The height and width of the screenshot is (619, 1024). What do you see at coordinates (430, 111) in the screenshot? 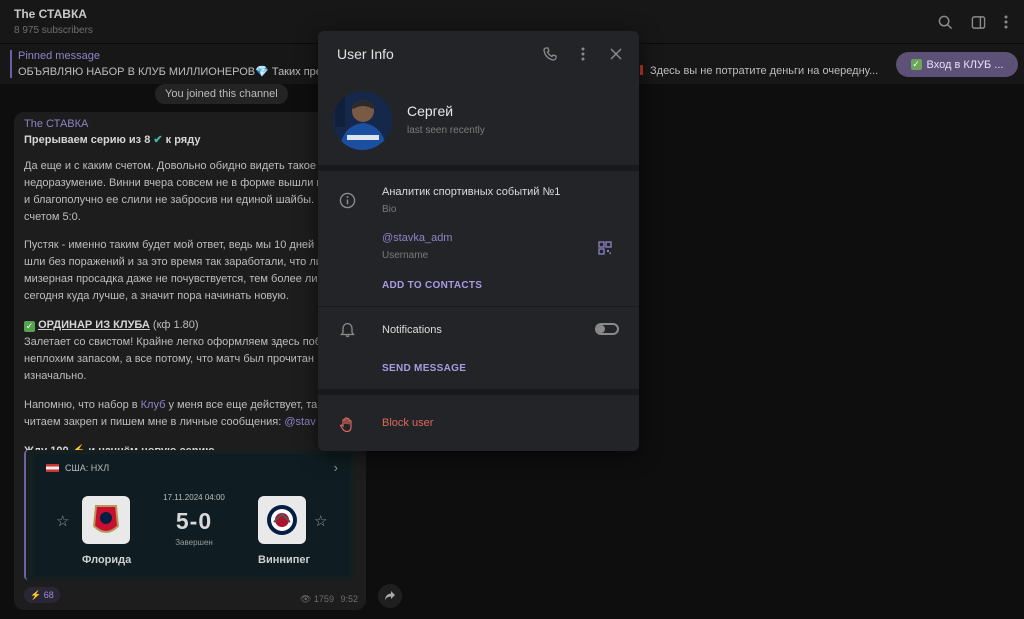
I see `user-name: Сергей` at bounding box center [430, 111].